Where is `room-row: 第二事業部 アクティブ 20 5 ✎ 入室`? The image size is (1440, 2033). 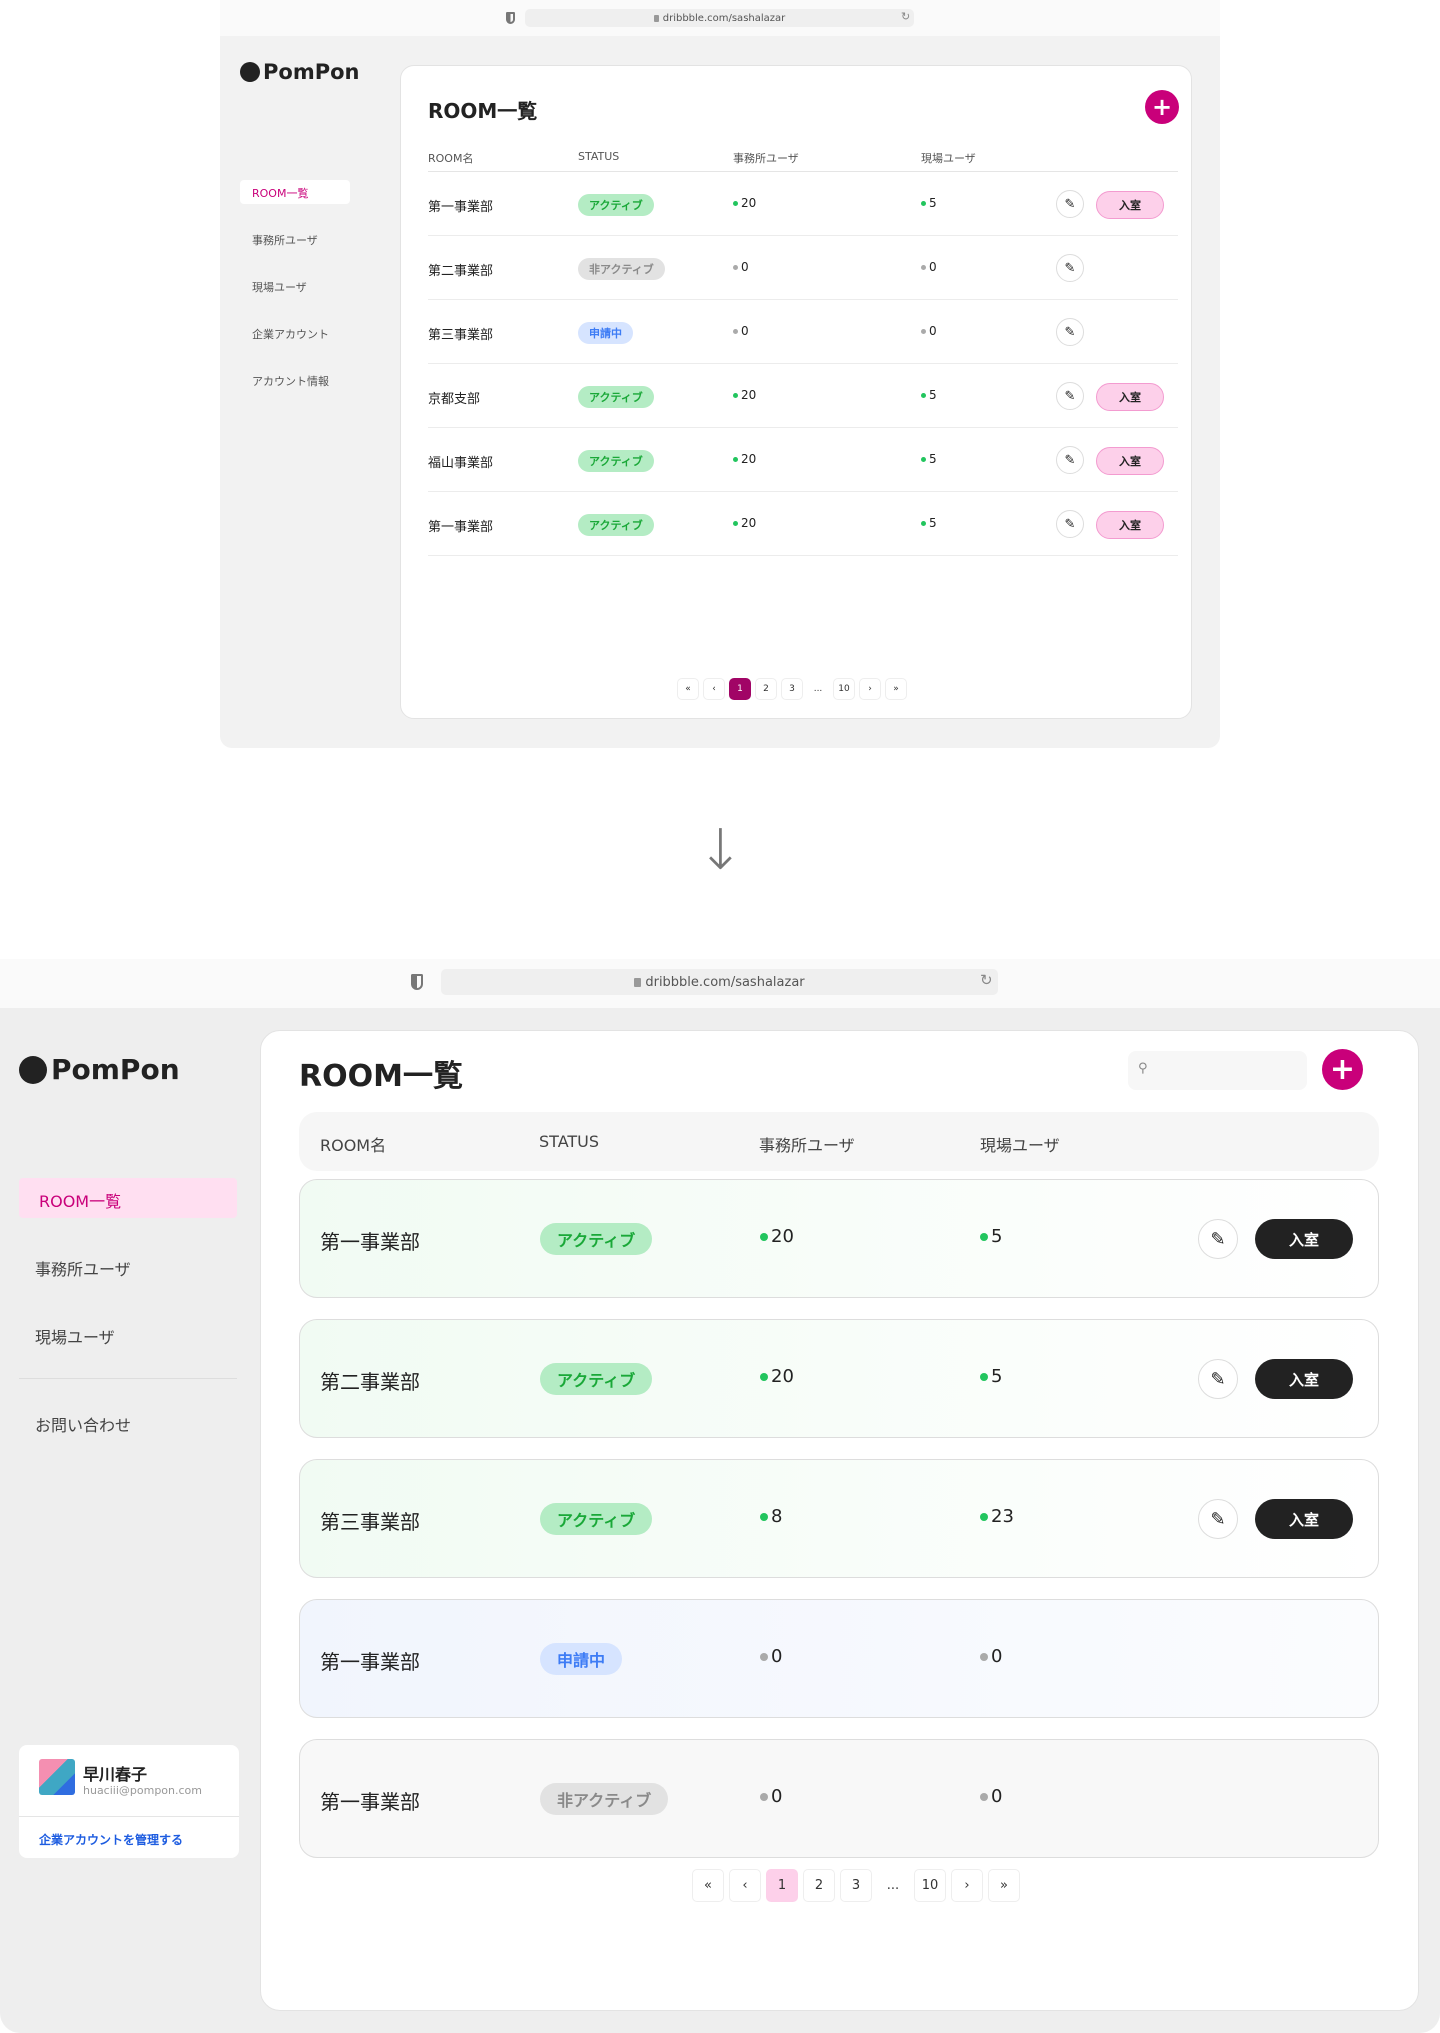 room-row: 第二事業部 アクティブ 20 5 ✎ 入室 is located at coordinates (839, 1378).